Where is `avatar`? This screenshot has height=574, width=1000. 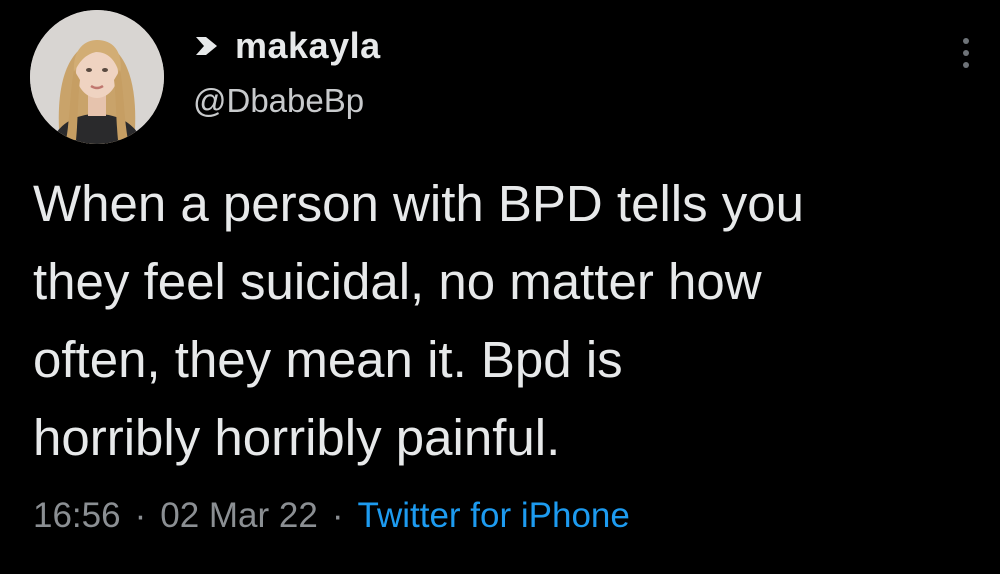 avatar is located at coordinates (97, 77).